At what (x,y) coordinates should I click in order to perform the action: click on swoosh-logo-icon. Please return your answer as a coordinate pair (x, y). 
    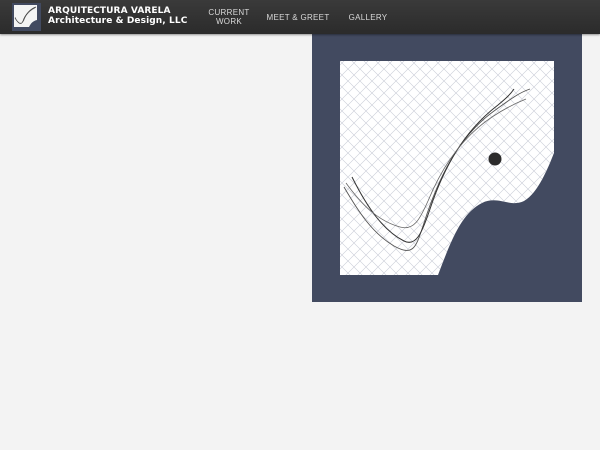
    Looking at the image, I should click on (26, 17).